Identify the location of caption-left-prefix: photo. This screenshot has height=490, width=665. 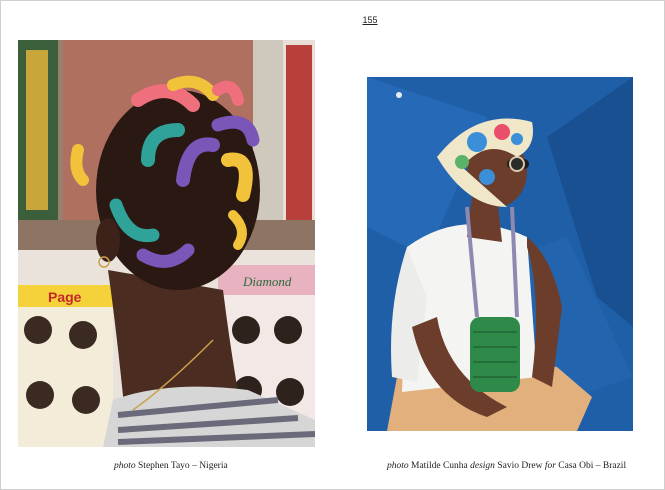
(125, 466).